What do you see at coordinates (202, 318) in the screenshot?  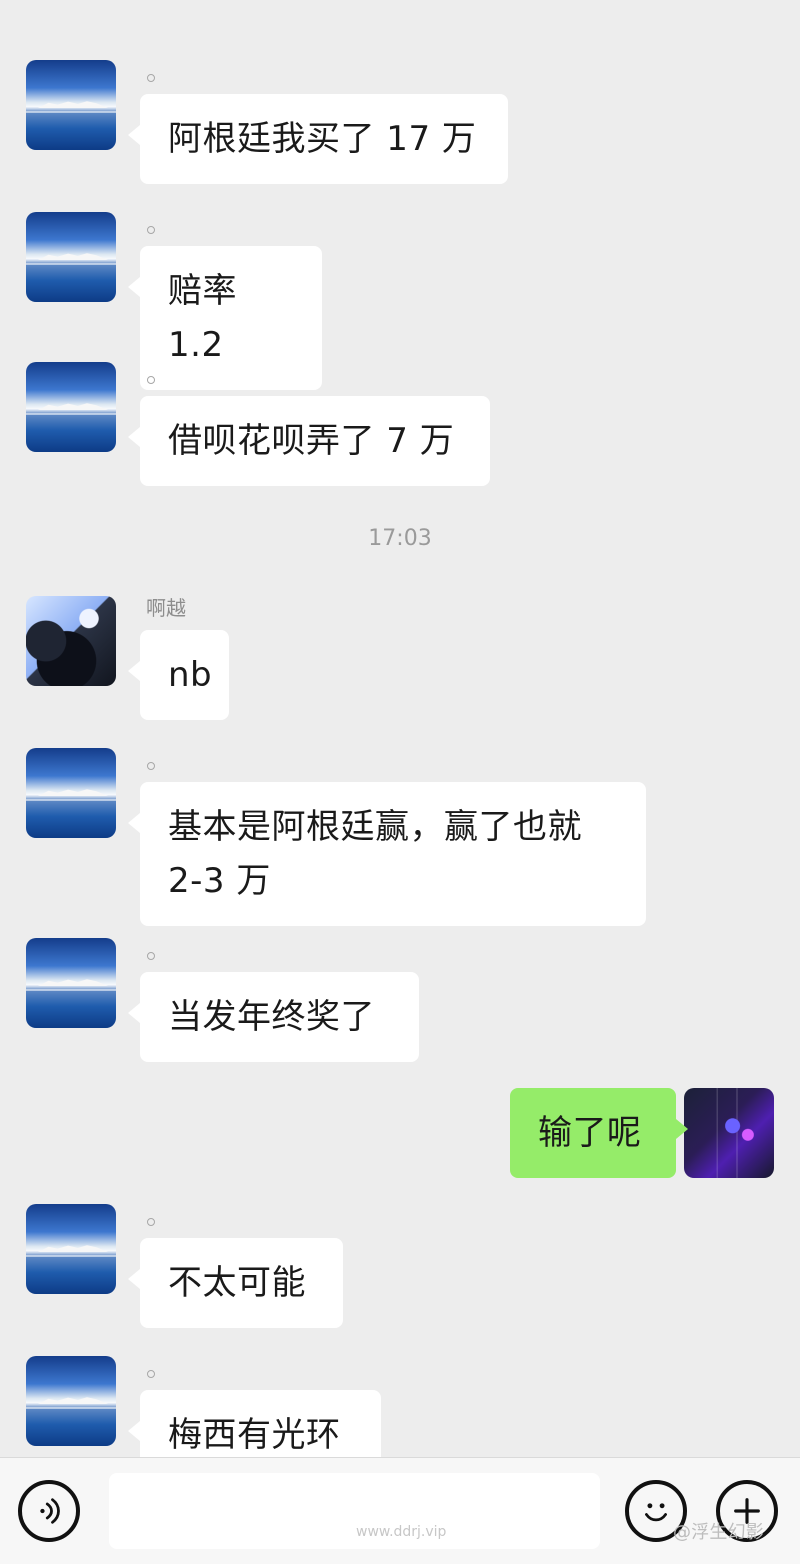 I see `message-text: 赔率 1.2` at bounding box center [202, 318].